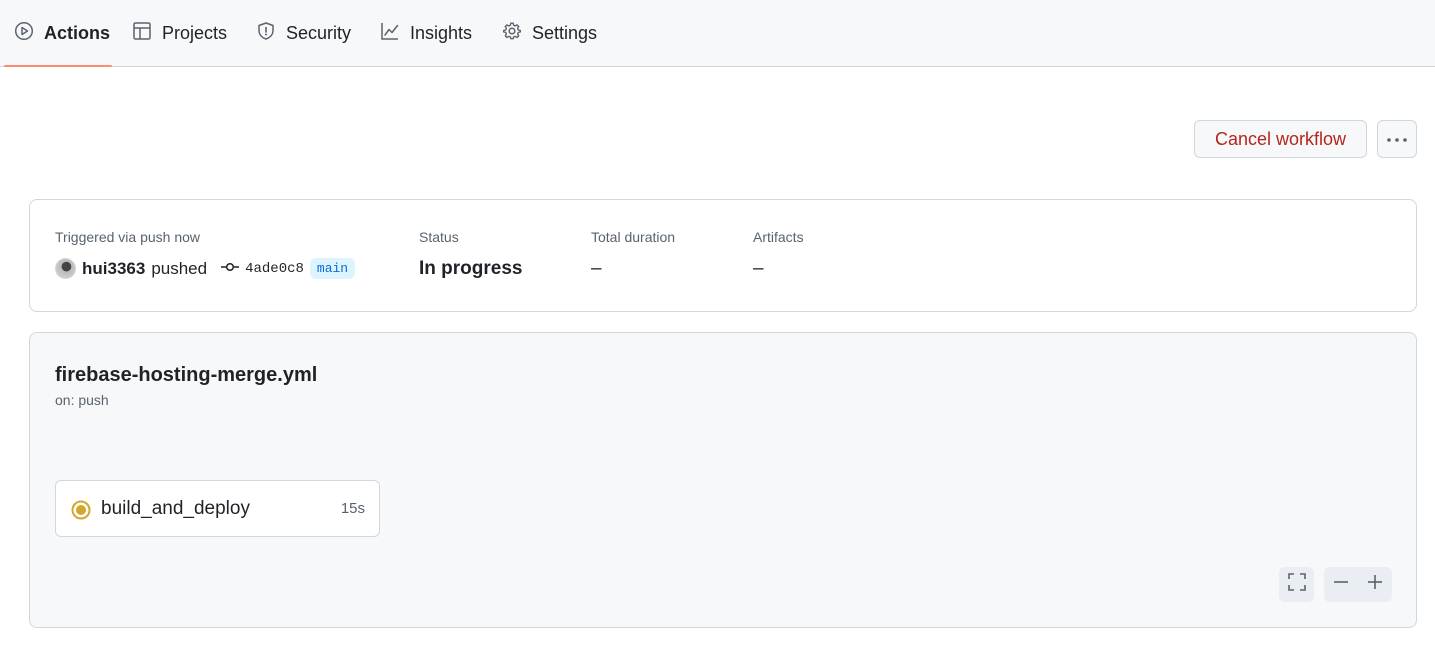 This screenshot has width=1435, height=651. What do you see at coordinates (352, 508) in the screenshot?
I see `job-duration: 15s` at bounding box center [352, 508].